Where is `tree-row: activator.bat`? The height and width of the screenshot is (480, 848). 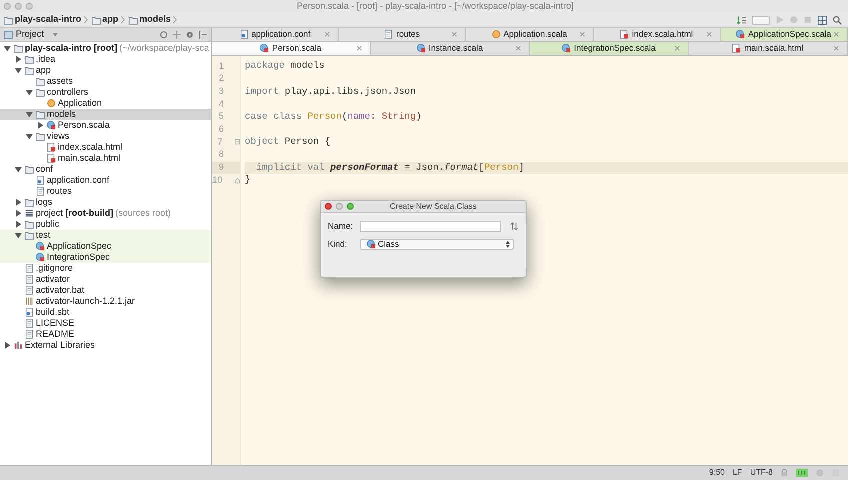 tree-row: activator.bat is located at coordinates (105, 290).